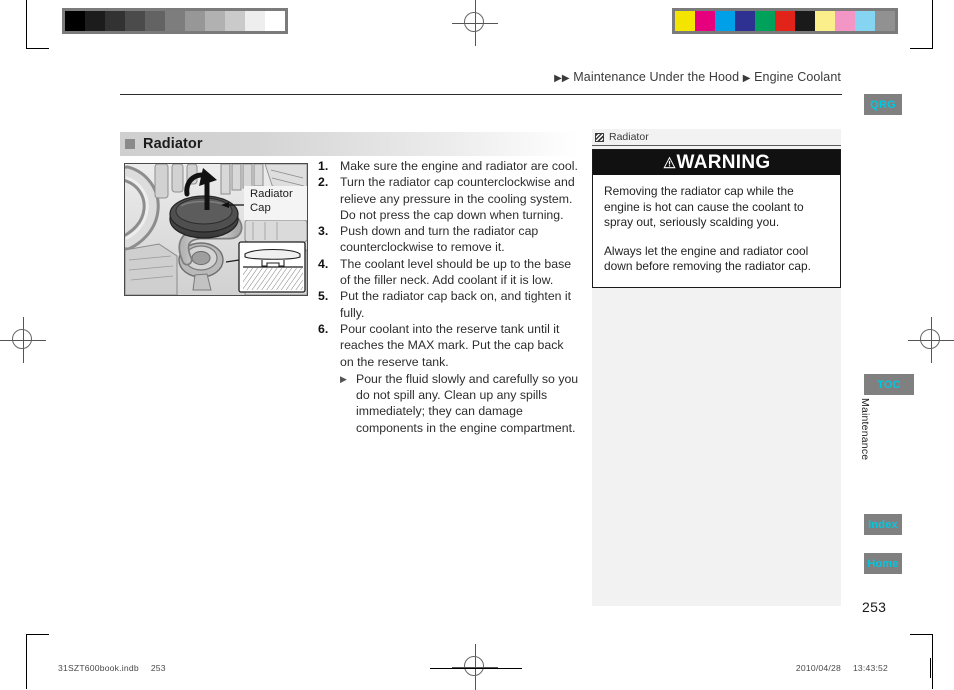  I want to click on registration-mark-top-icon, so click(475, 23).